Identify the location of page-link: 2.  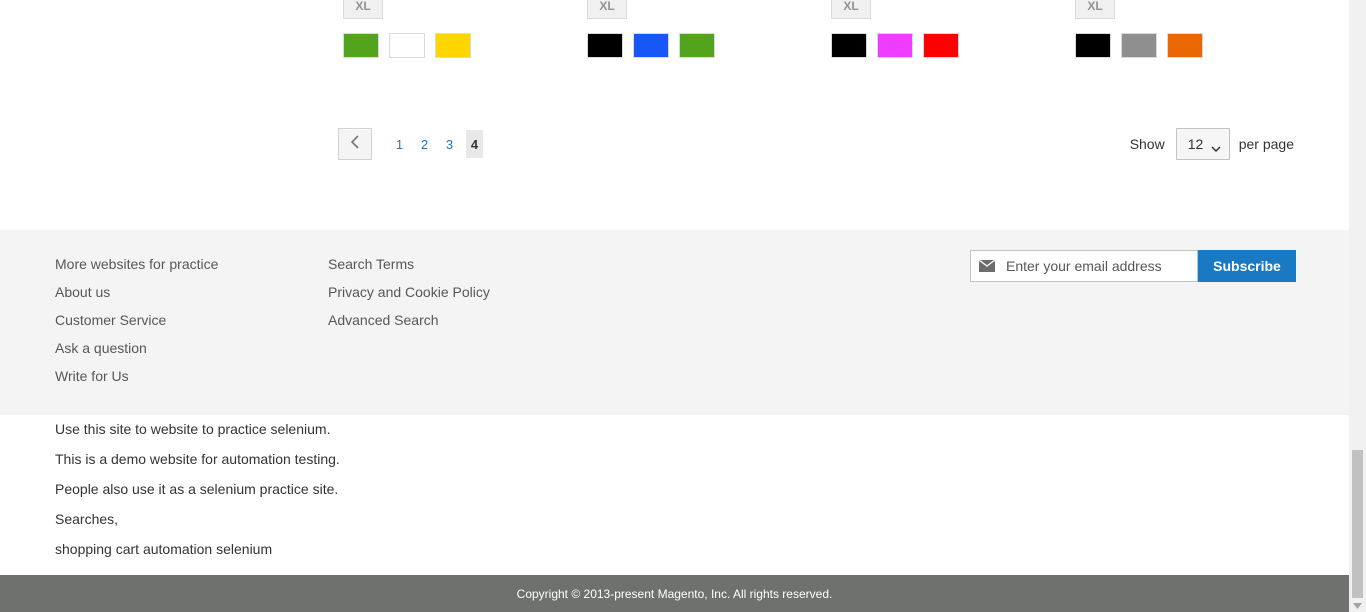
(424, 144).